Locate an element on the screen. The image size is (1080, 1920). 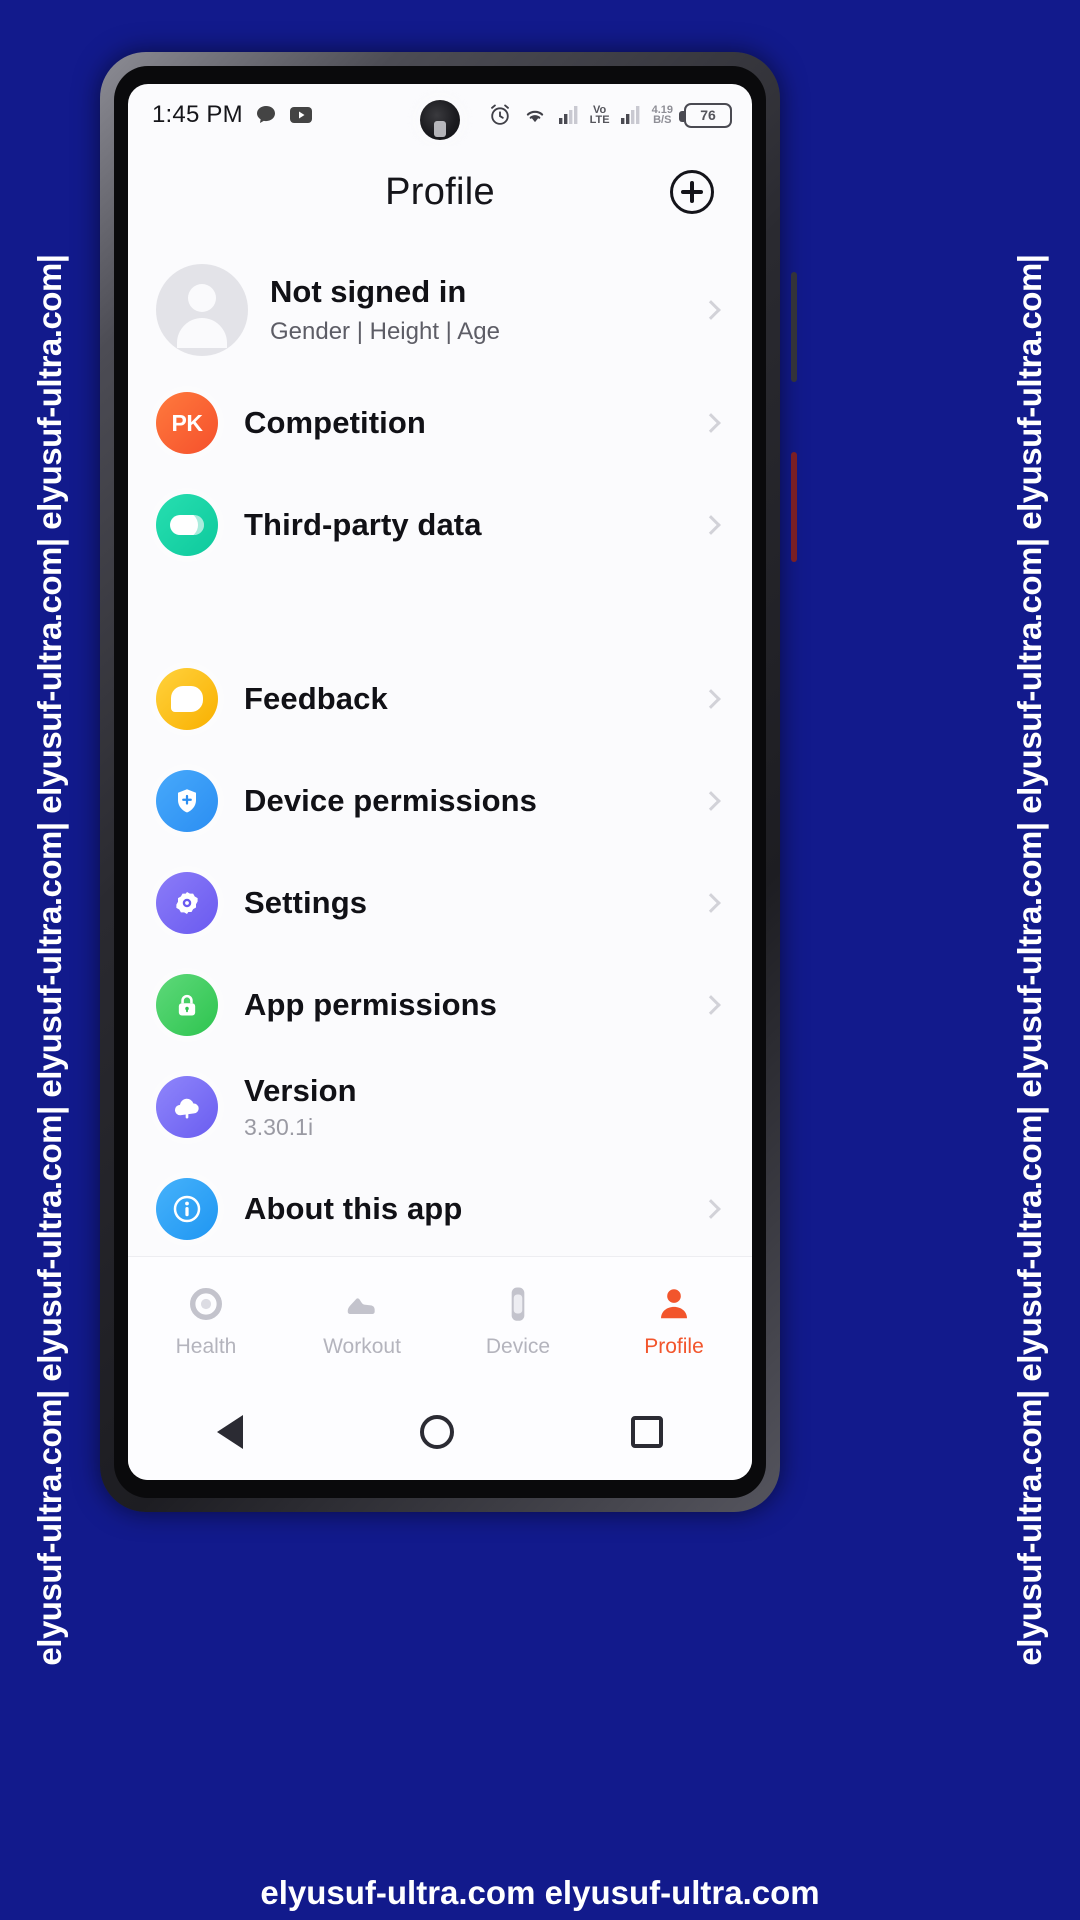
status-bar-left: 1:45 PM is located at coordinates (232, 115).